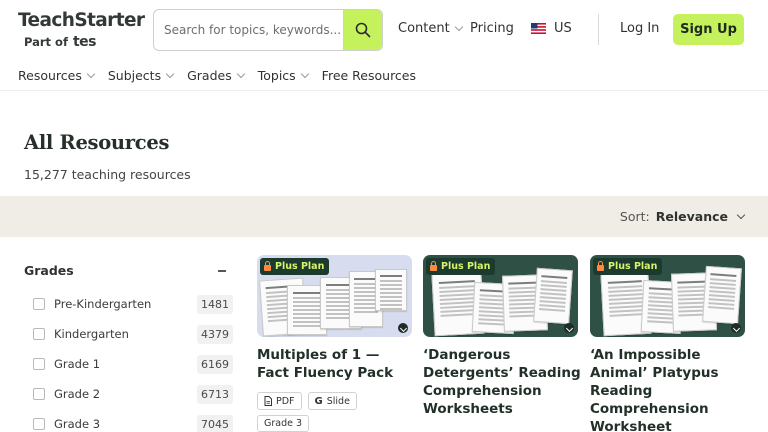 The width and height of the screenshot is (768, 432). Describe the element at coordinates (215, 334) in the screenshot. I see `filter-count-badge: 4379` at that location.